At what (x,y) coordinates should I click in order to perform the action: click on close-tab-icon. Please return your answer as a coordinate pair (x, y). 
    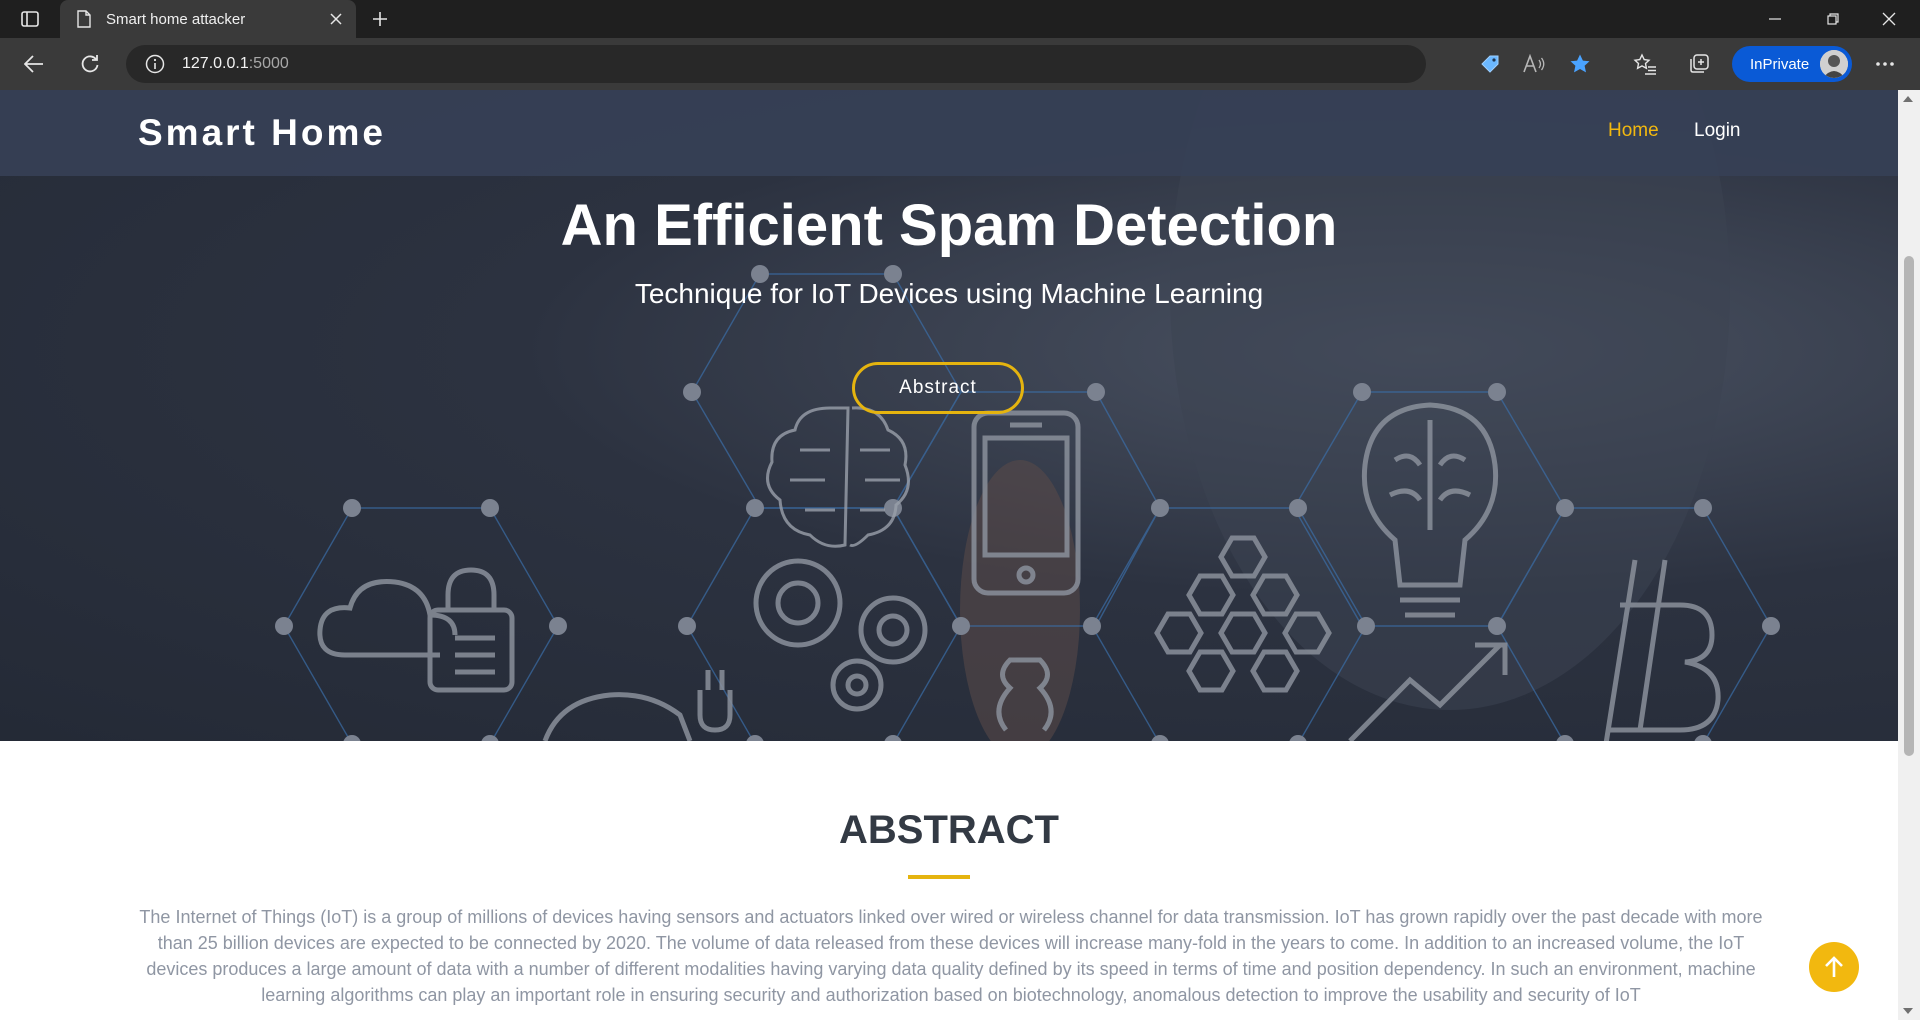
    Looking at the image, I should click on (336, 19).